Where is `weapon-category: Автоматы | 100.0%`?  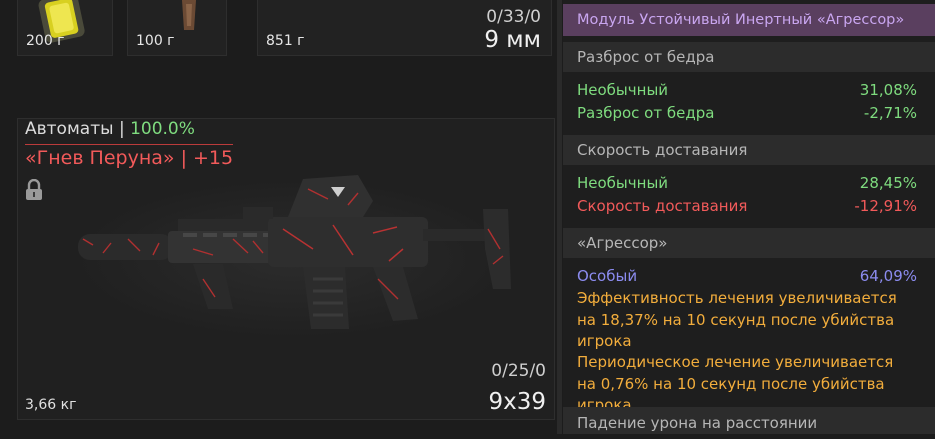 weapon-category: Автоматы | 100.0% is located at coordinates (110, 129).